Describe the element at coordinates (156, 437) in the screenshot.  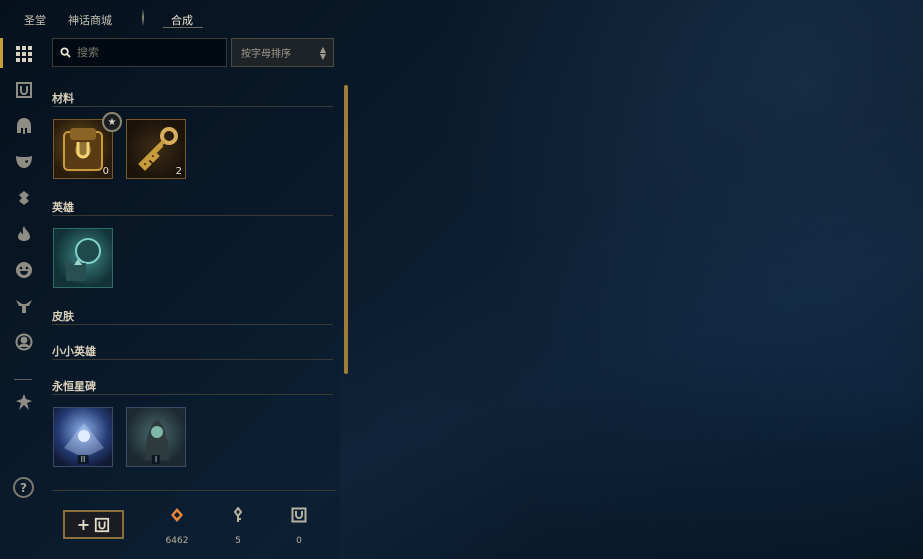
I see `item-tile-eternals-1: I` at that location.